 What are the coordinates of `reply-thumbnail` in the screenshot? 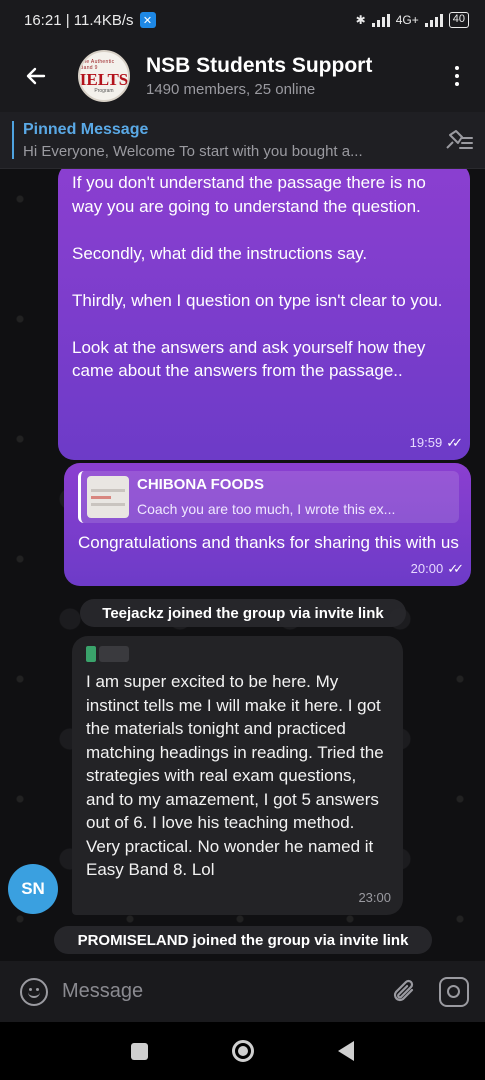 It's located at (108, 497).